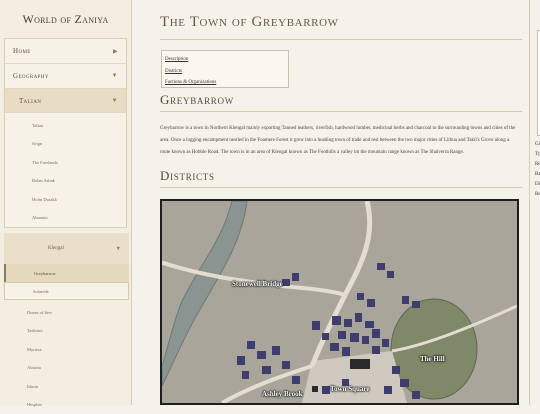 The height and width of the screenshot is (414, 540). Describe the element at coordinates (22, 51) in the screenshot. I see `nav-home-label: Home` at that location.